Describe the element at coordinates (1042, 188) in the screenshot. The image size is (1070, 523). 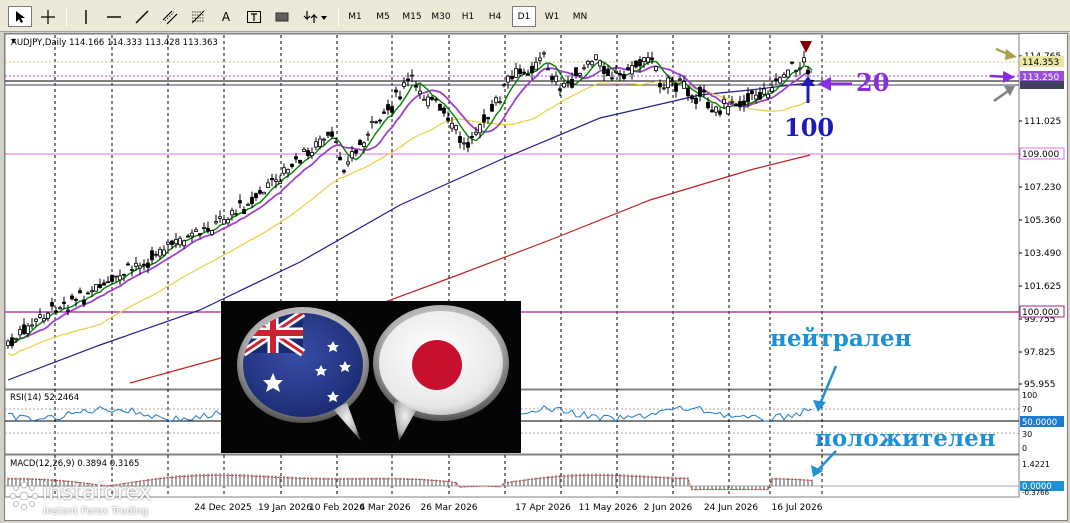
I see `price-label: 107.230` at that location.